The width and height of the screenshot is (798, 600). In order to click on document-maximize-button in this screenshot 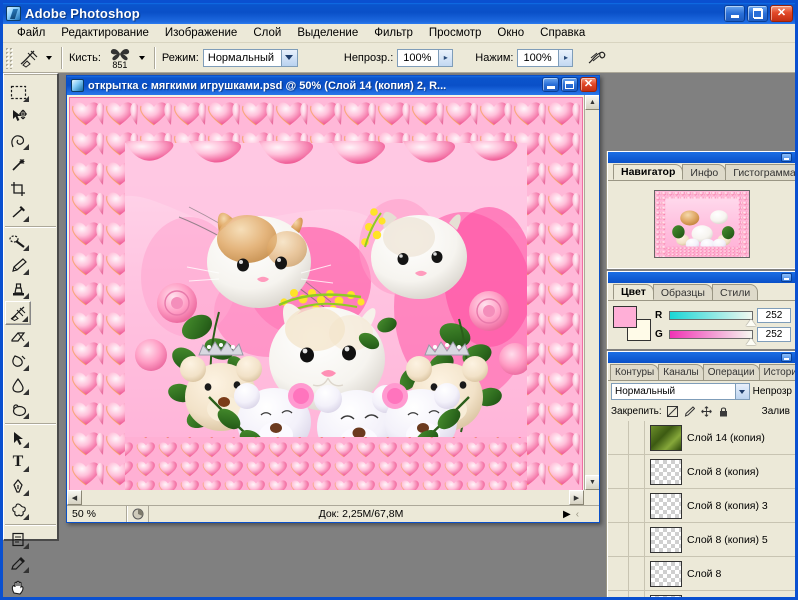, I will do `click(569, 84)`.